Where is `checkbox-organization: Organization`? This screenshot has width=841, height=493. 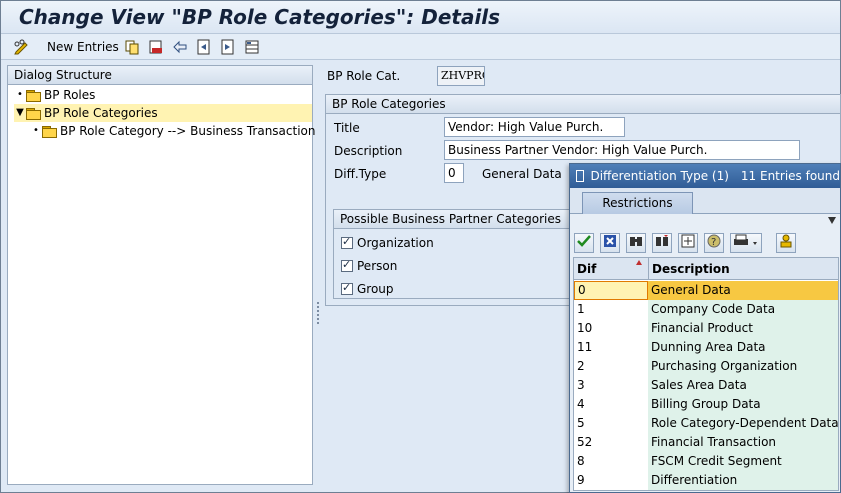 checkbox-organization: Organization is located at coordinates (387, 242).